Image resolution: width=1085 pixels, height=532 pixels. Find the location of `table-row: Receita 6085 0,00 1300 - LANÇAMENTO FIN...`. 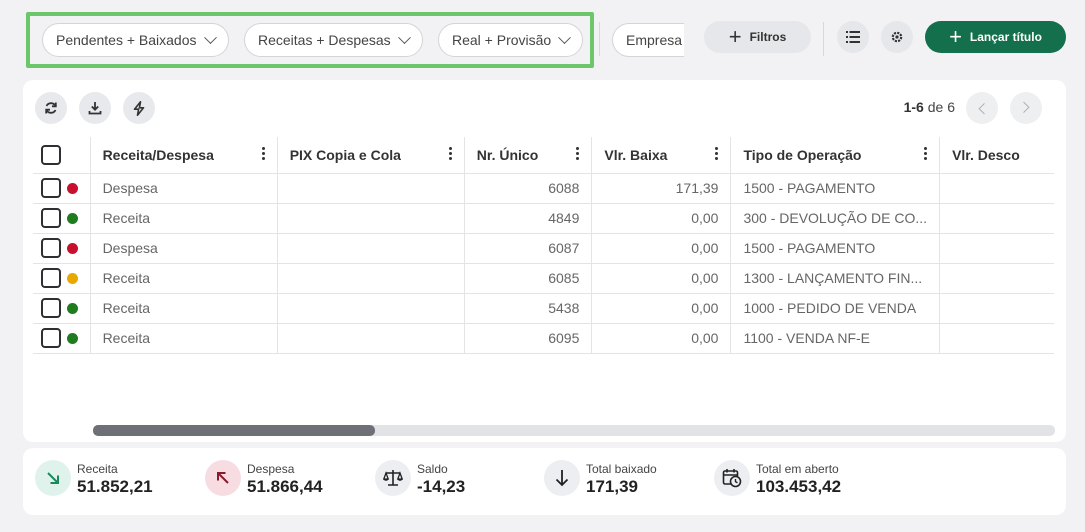

table-row: Receita 6085 0,00 1300 - LANÇAMENTO FIN... is located at coordinates (543, 278).